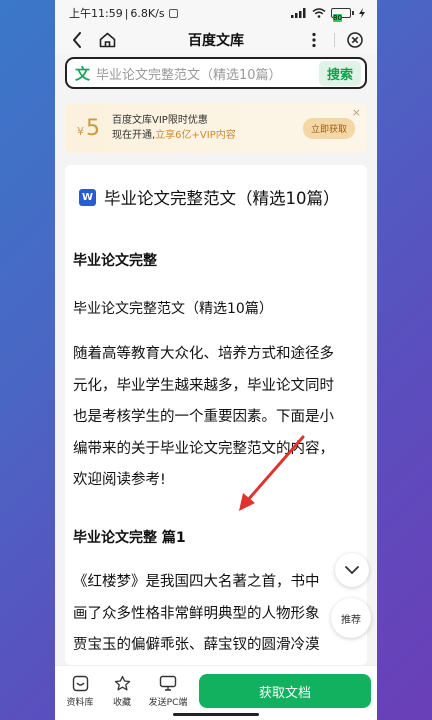 Image resolution: width=432 pixels, height=720 pixels. I want to click on battery-icon: 80, so click(342, 15).